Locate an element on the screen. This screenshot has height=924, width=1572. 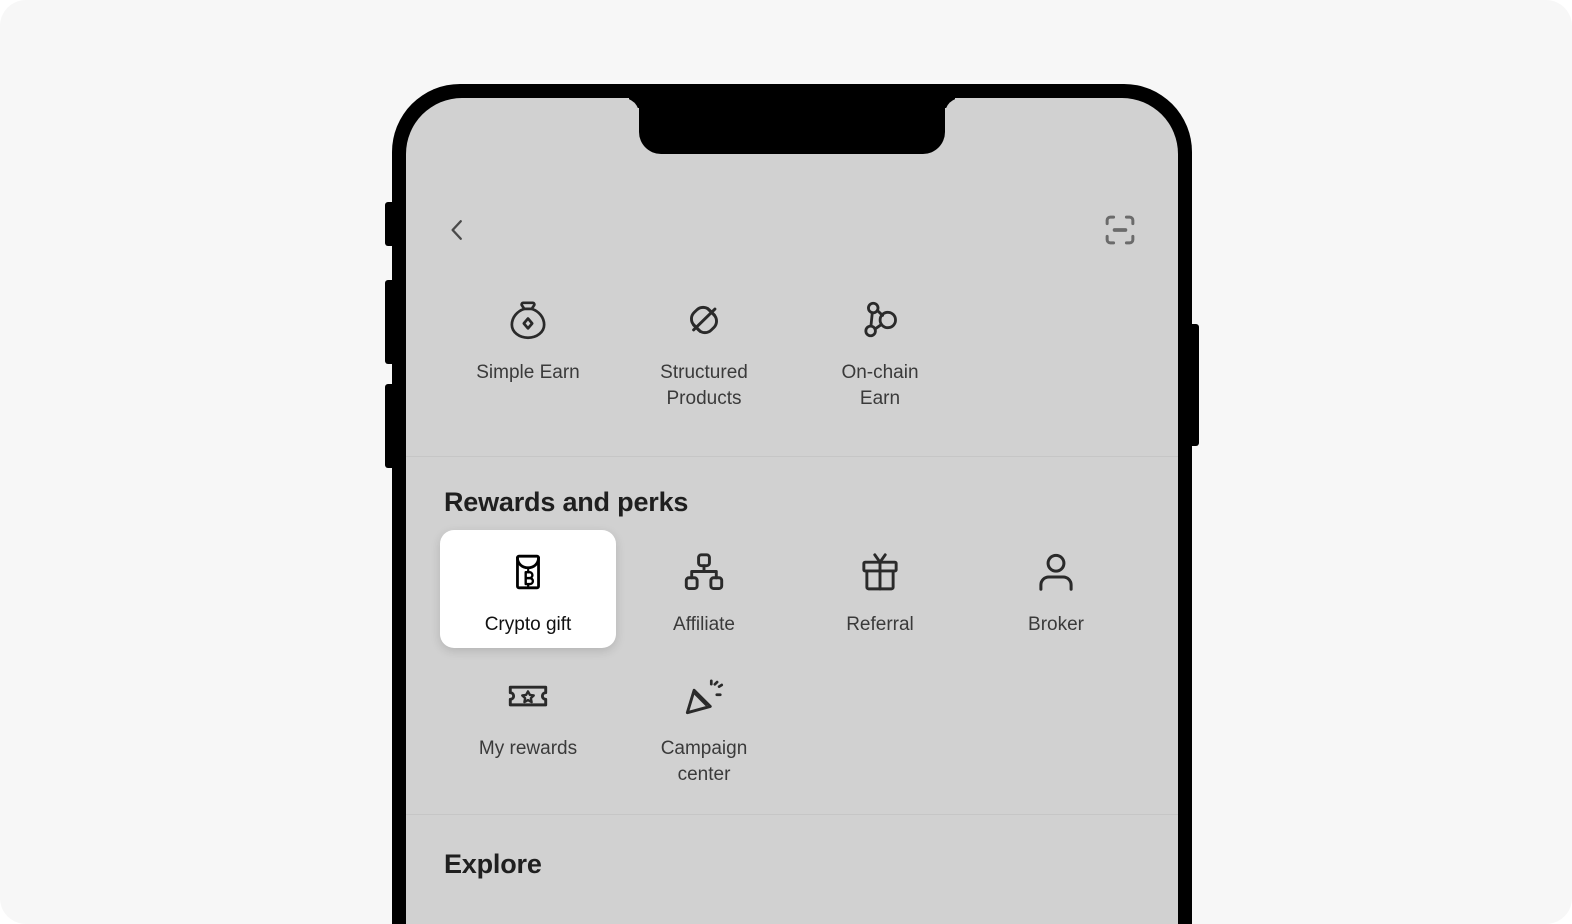
scan-icon is located at coordinates (1120, 230).